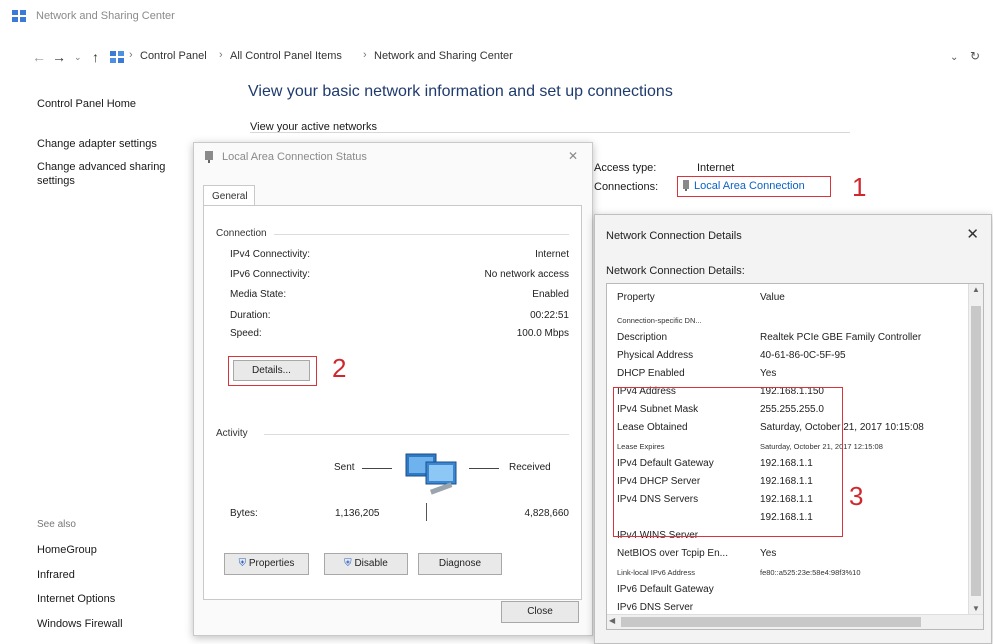 The image size is (993, 644). Describe the element at coordinates (651, 373) in the screenshot. I see `detail-property: DHCP Enabled` at that location.